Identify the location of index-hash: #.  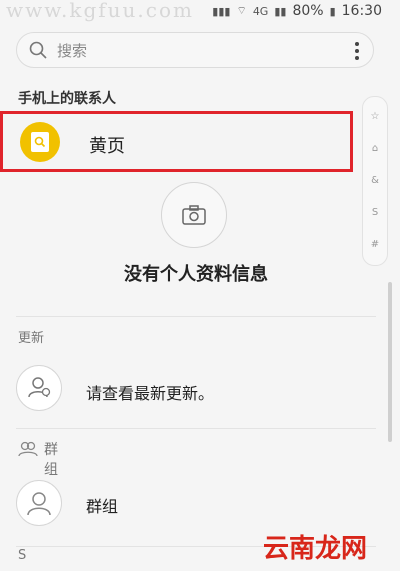
(375, 244).